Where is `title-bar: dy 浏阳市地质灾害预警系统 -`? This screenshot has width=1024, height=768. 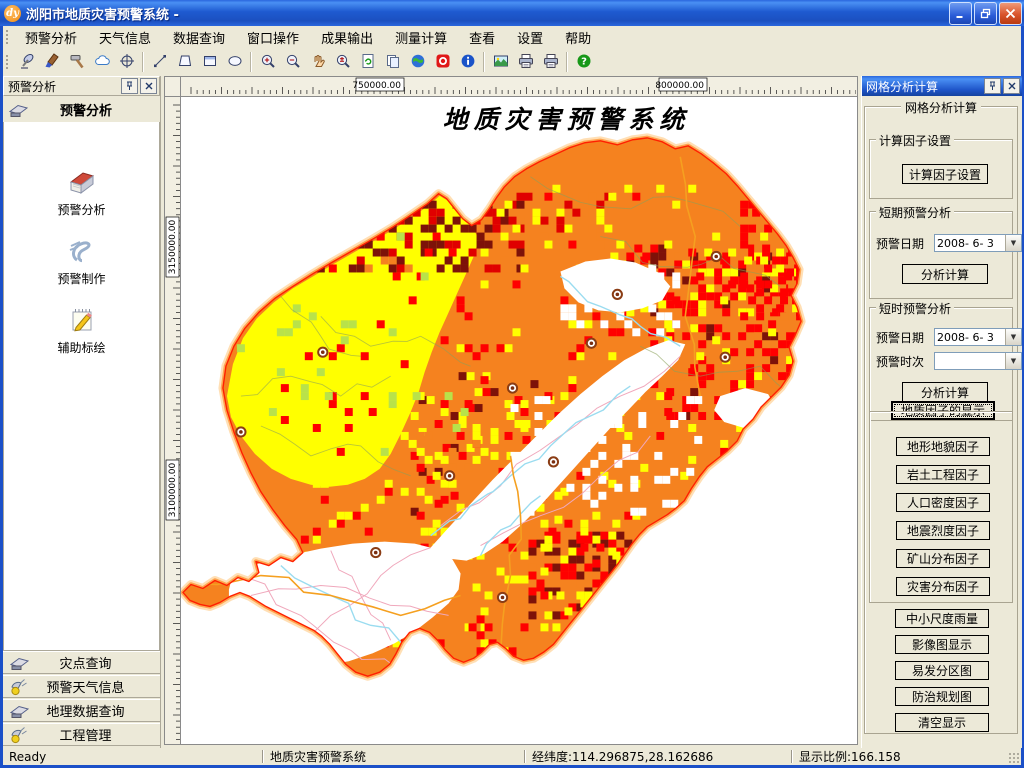
title-bar: dy 浏阳市地质灾害预警系统 - is located at coordinates (512, 13).